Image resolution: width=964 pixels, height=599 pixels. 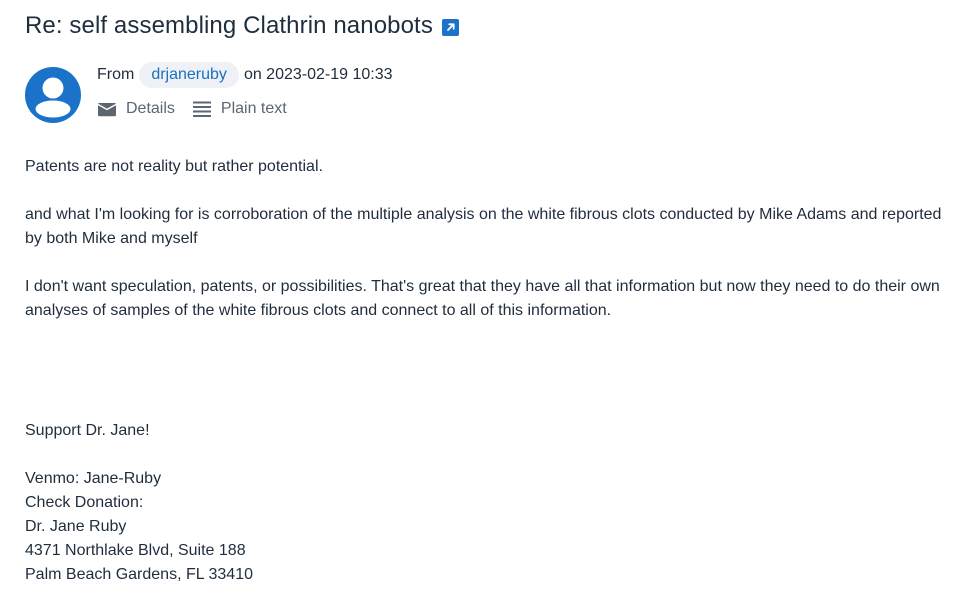 I want to click on signature-venmo: Venmo: Jane-Ruby, so click(x=93, y=478).